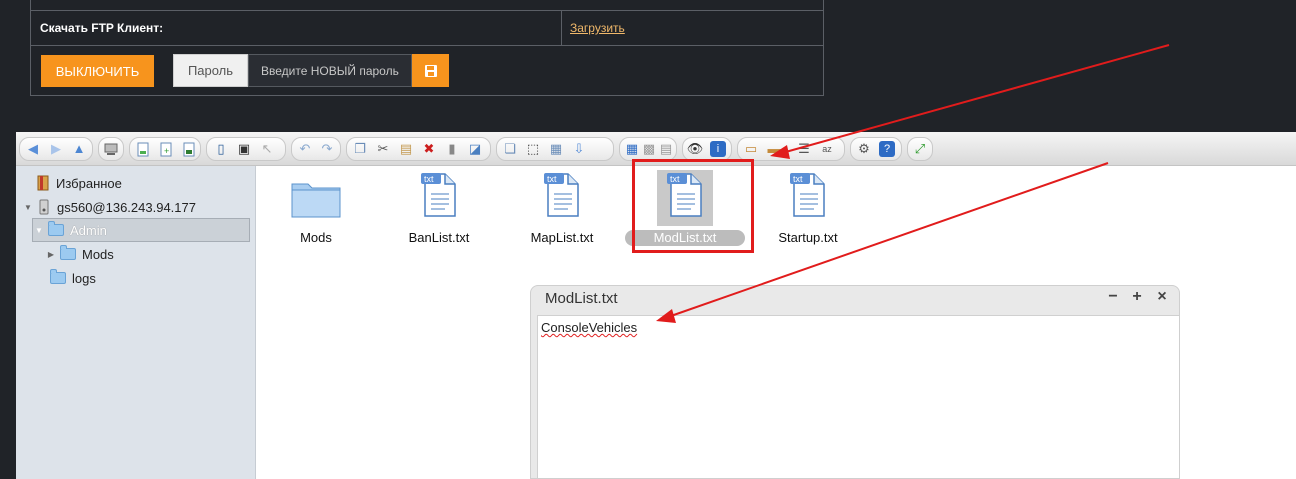 The width and height of the screenshot is (1296, 479). Describe the element at coordinates (126, 207) in the screenshot. I see `tree-server-label: gs560@136.243.94.177` at that location.